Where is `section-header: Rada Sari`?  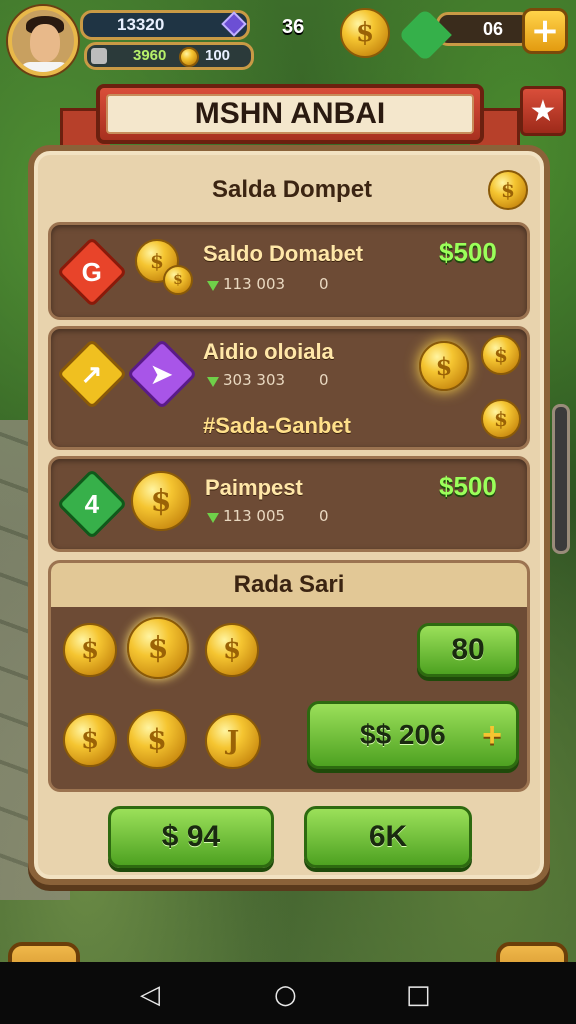 section-header: Rada Sari is located at coordinates (289, 585).